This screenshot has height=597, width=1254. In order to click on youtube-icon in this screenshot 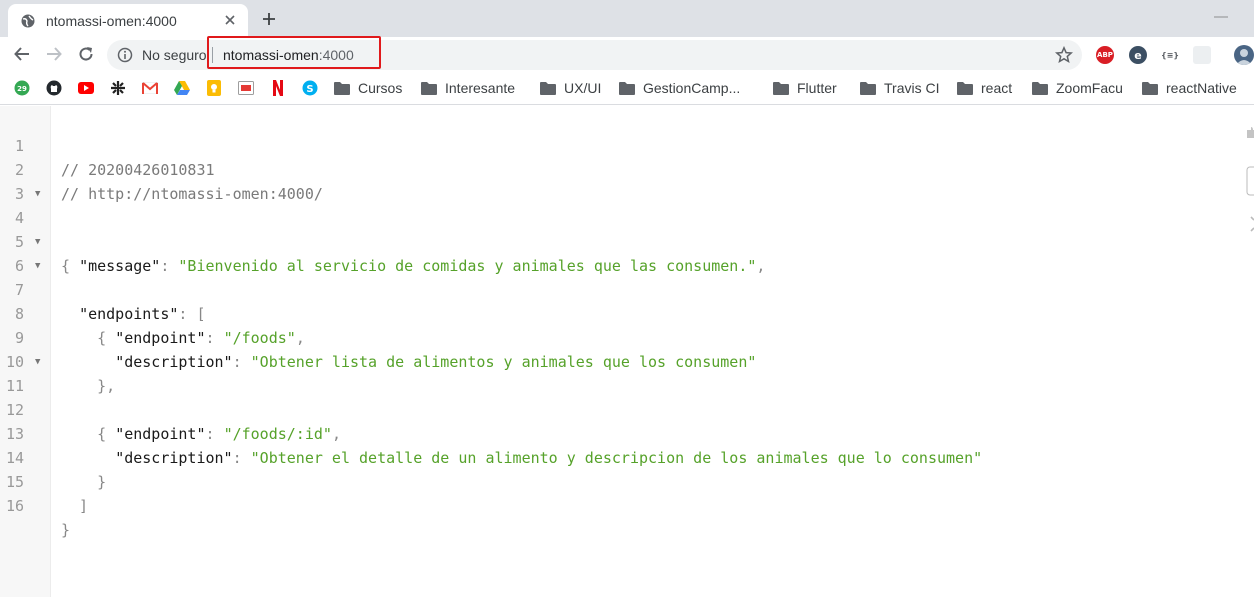, I will do `click(86, 88)`.